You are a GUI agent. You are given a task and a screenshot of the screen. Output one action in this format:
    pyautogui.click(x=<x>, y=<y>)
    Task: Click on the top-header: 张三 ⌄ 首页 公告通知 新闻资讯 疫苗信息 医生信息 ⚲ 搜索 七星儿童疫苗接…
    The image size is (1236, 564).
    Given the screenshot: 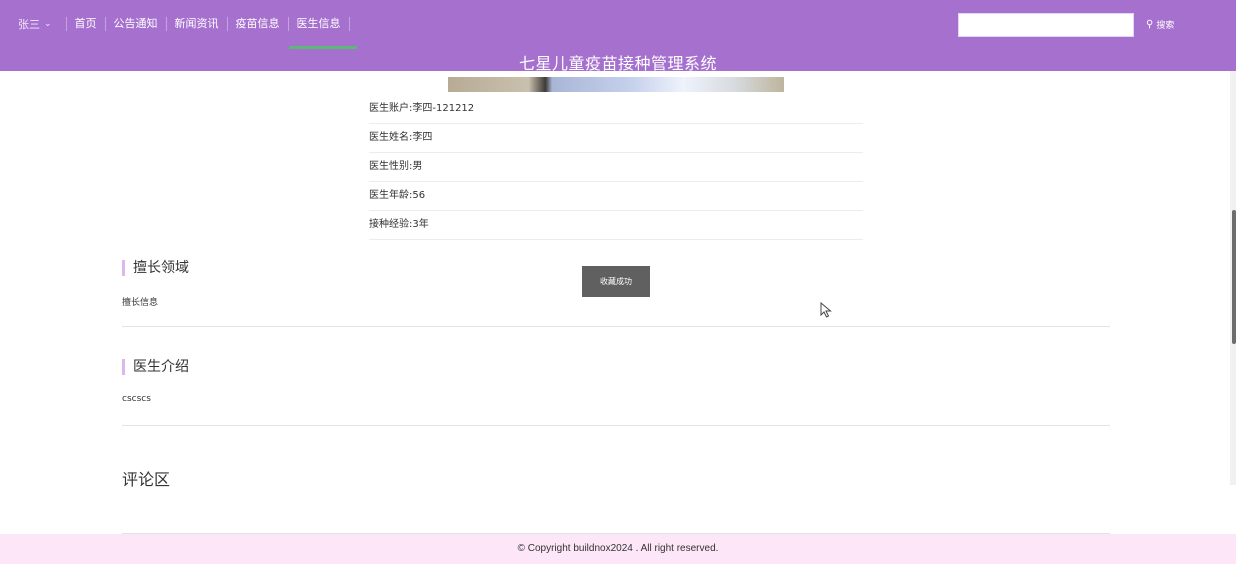 What is the action you would take?
    pyautogui.click(x=618, y=36)
    